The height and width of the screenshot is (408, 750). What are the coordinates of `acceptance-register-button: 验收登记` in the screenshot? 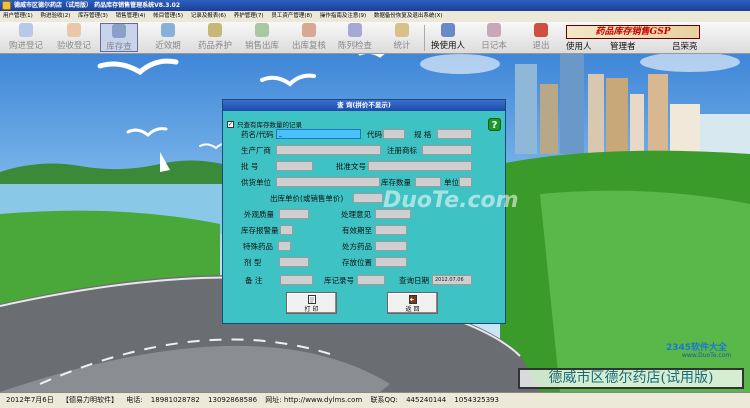 It's located at (74, 37).